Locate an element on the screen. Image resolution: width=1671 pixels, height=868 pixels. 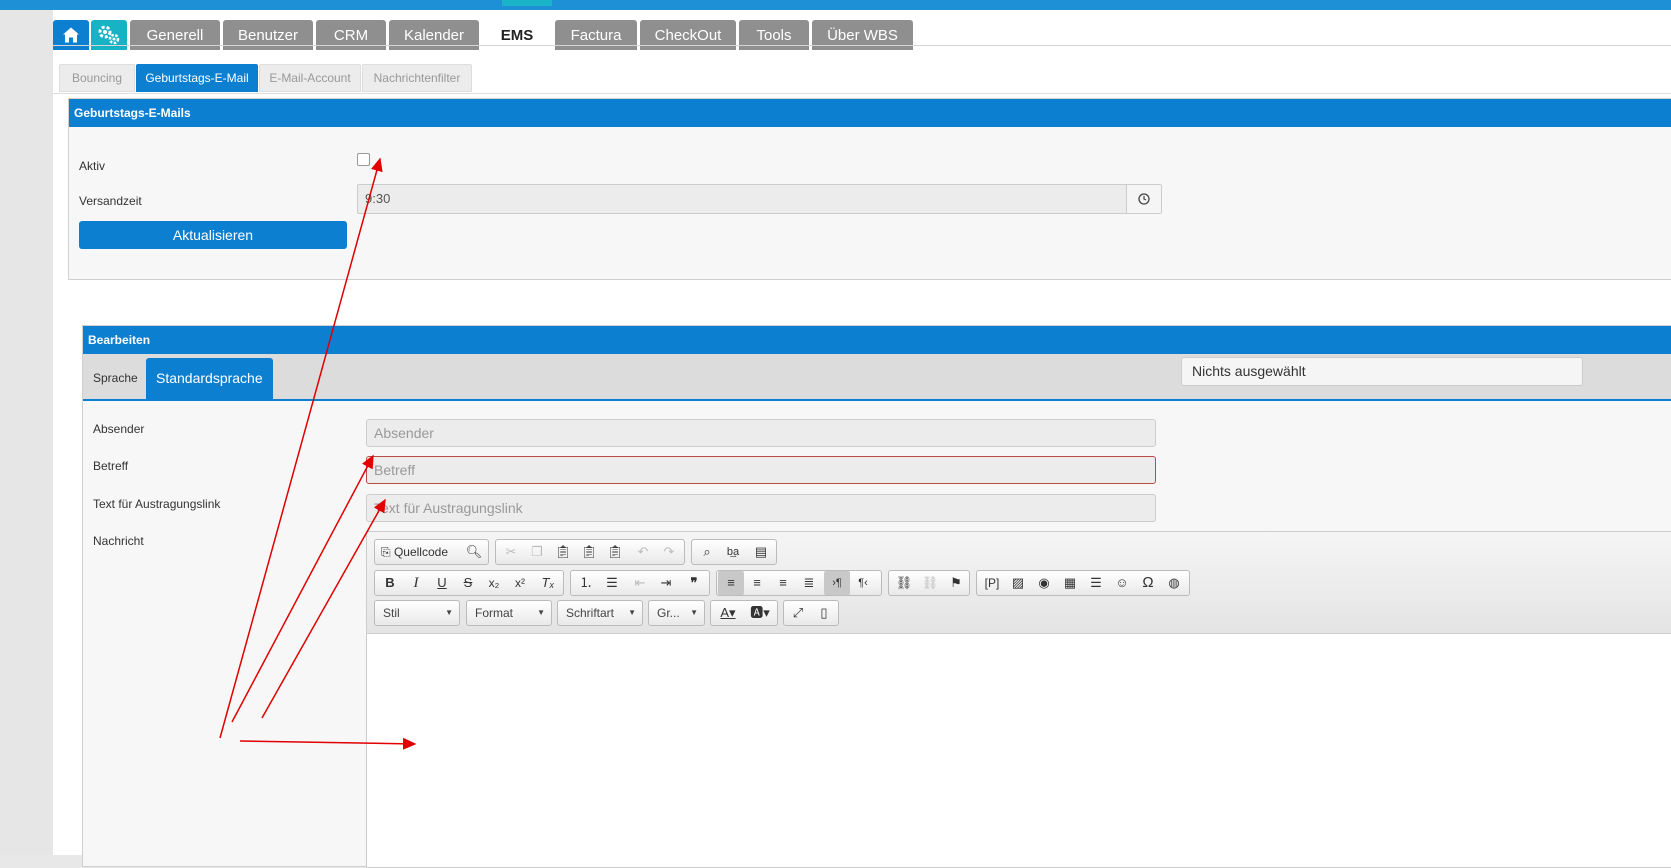
underline-icon: U is located at coordinates (442, 583).